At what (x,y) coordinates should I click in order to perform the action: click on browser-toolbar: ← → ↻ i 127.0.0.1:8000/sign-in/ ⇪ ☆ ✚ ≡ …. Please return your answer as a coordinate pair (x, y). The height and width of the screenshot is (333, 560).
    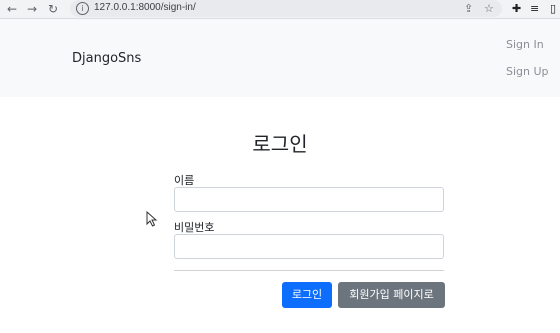
    Looking at the image, I should click on (280, 9).